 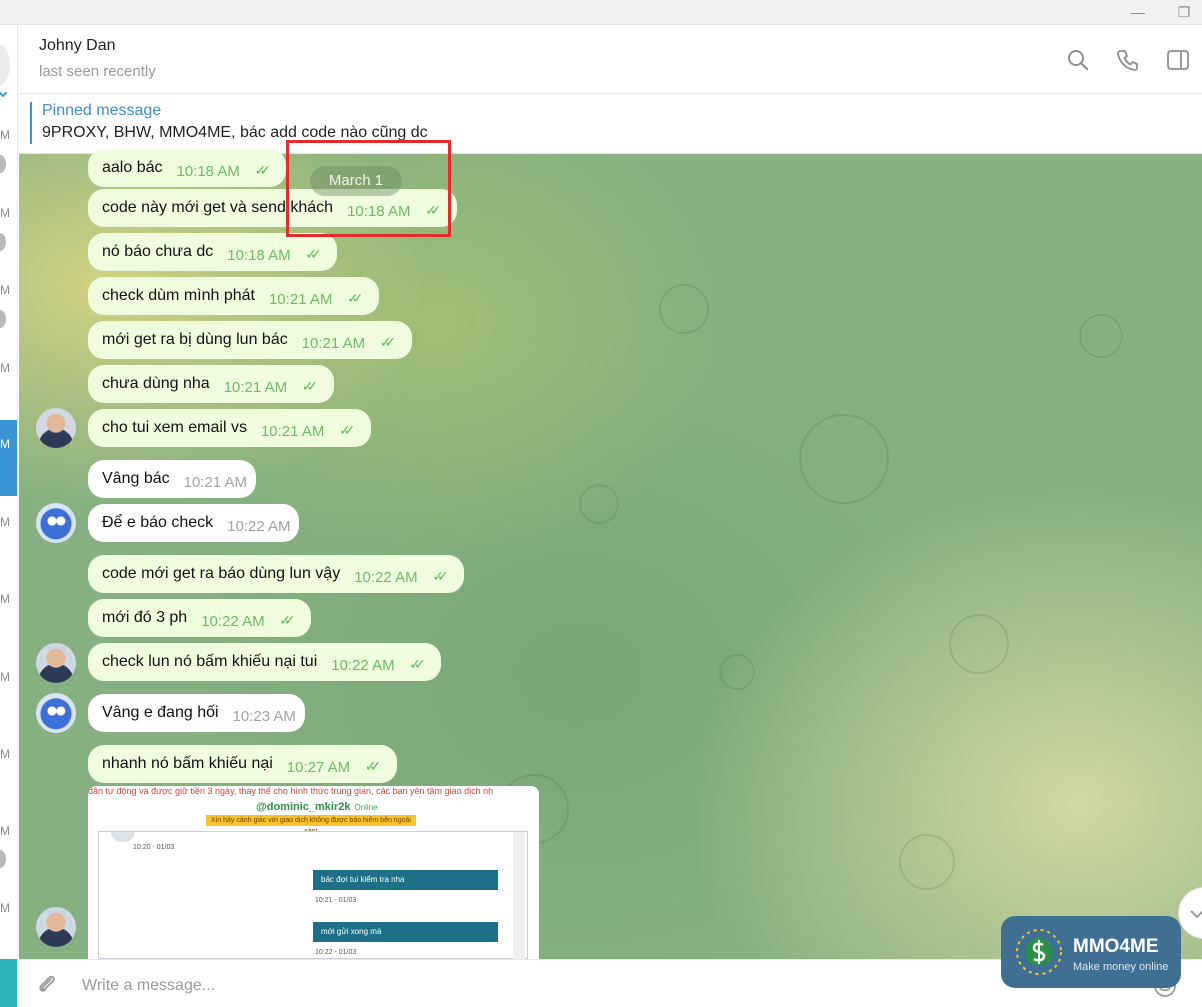 I want to click on pinned-accent-bar, so click(x=31, y=123).